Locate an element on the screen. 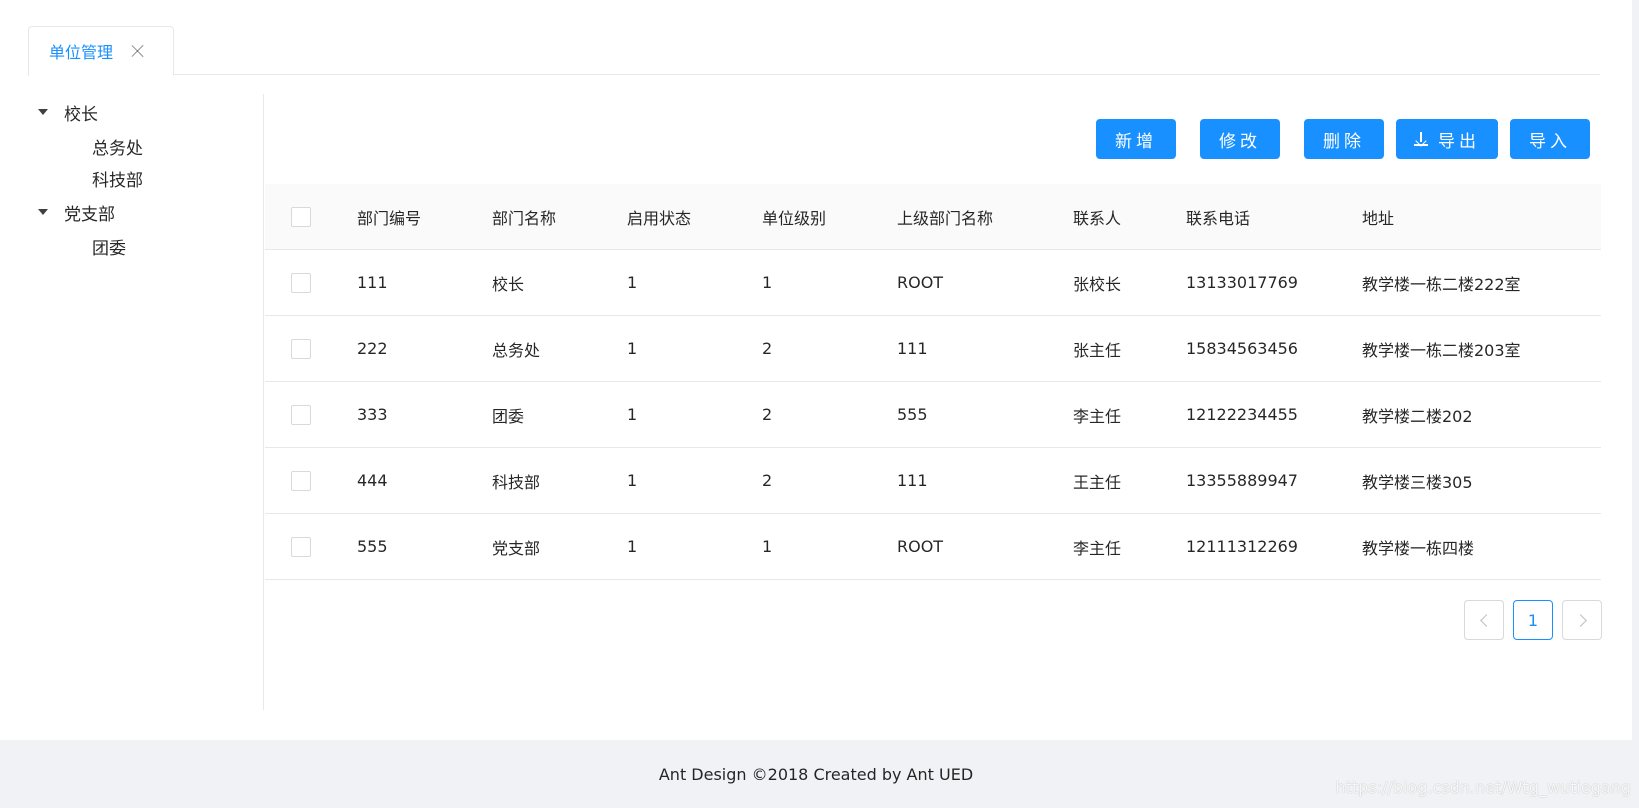 This screenshot has height=808, width=1639. table-cell: 科技部 is located at coordinates (516, 482).